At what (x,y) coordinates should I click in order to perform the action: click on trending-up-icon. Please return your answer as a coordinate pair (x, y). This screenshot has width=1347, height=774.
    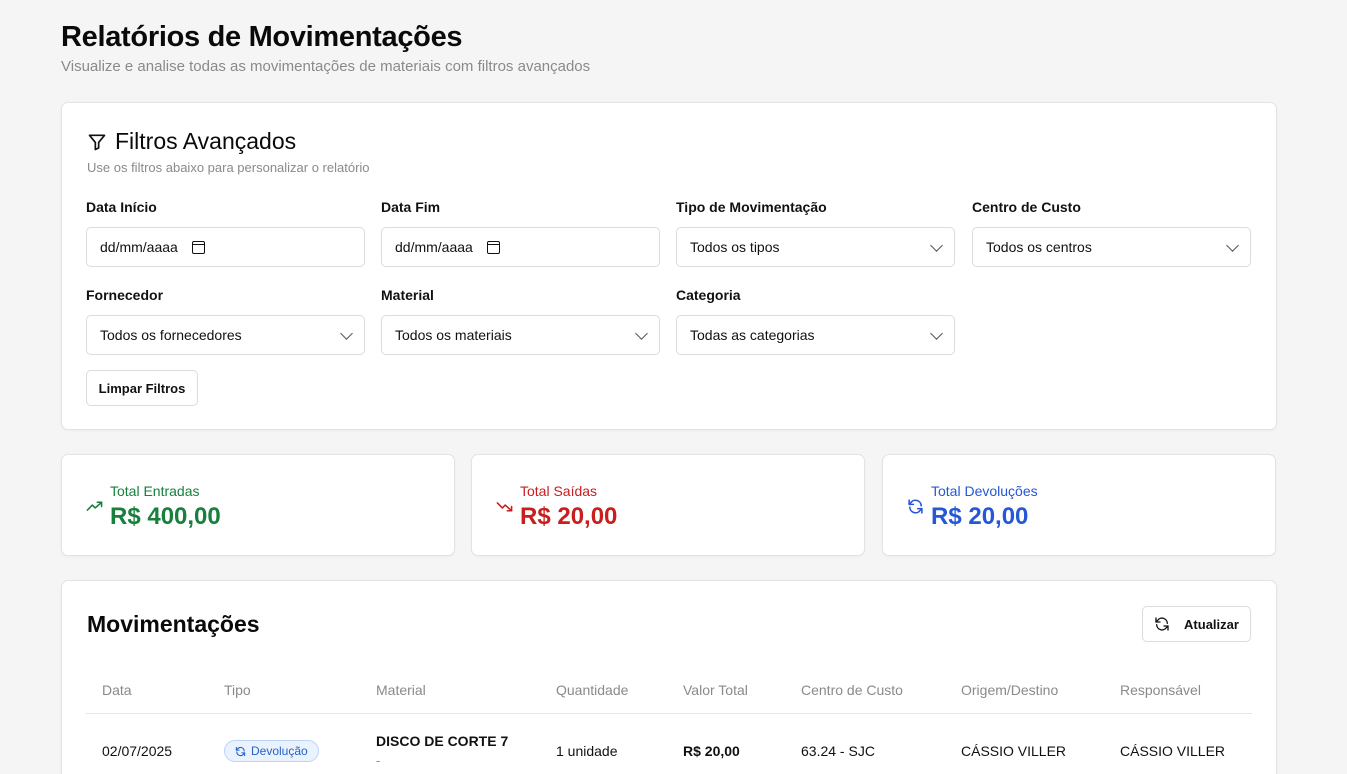
    Looking at the image, I should click on (94, 506).